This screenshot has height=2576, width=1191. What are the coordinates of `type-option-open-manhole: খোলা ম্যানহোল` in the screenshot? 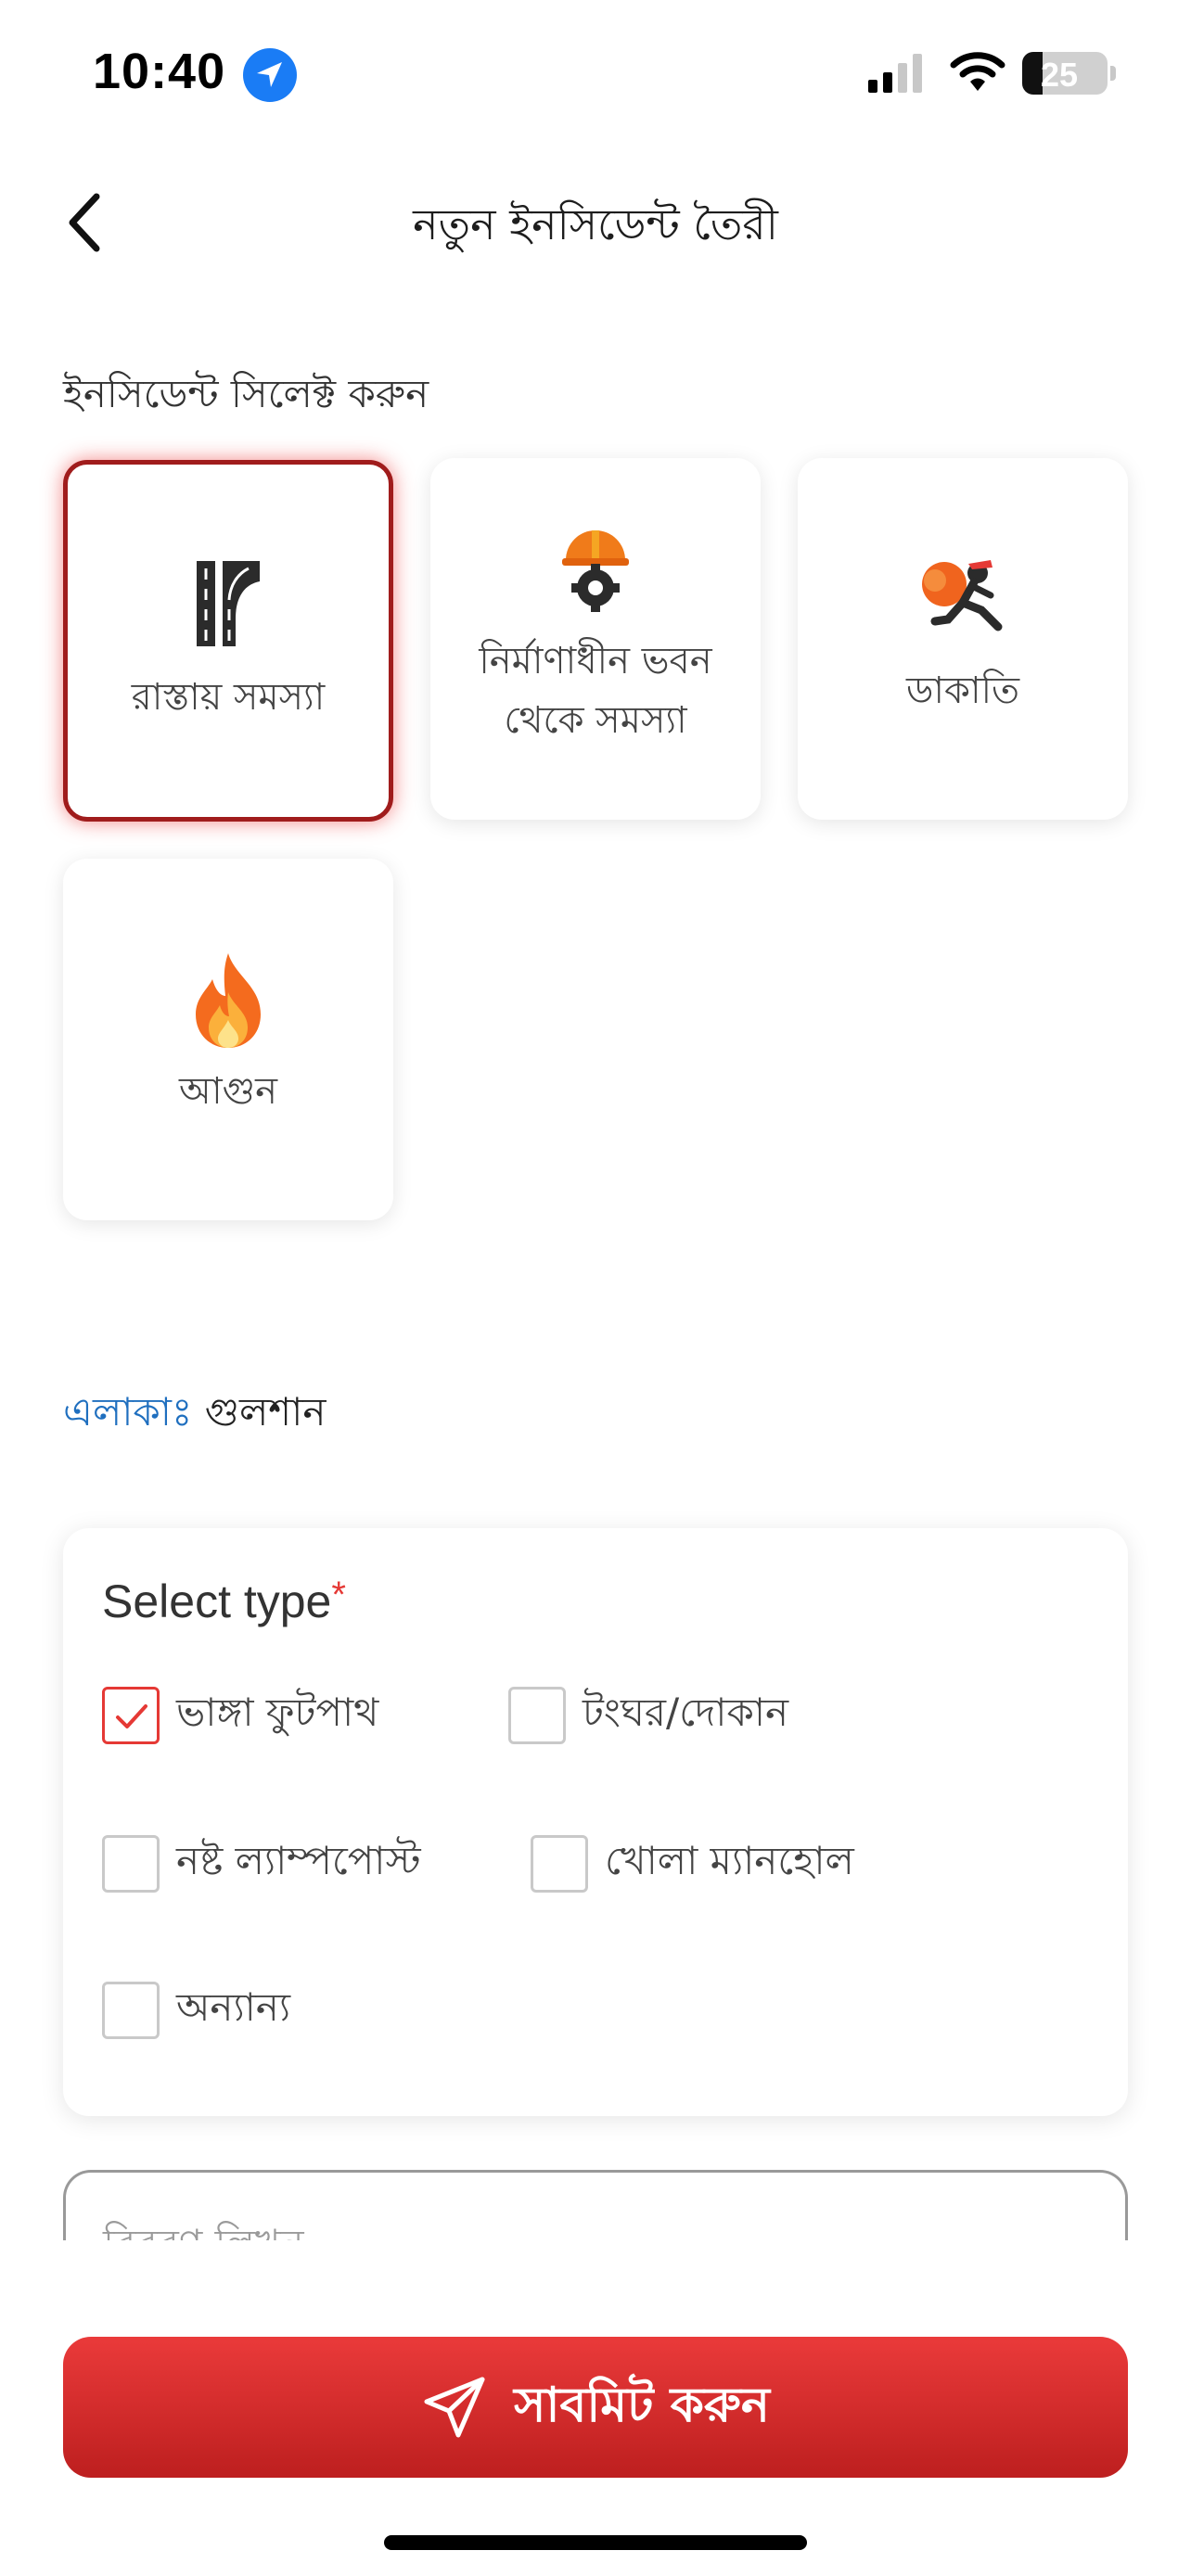 It's located at (692, 1863).